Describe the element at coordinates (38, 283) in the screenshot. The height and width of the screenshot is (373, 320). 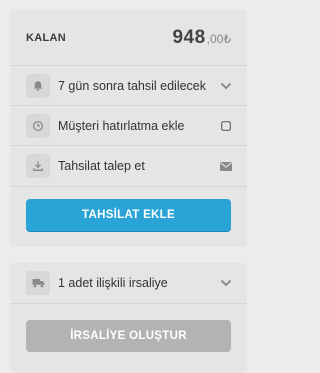
I see `truck-icon` at that location.